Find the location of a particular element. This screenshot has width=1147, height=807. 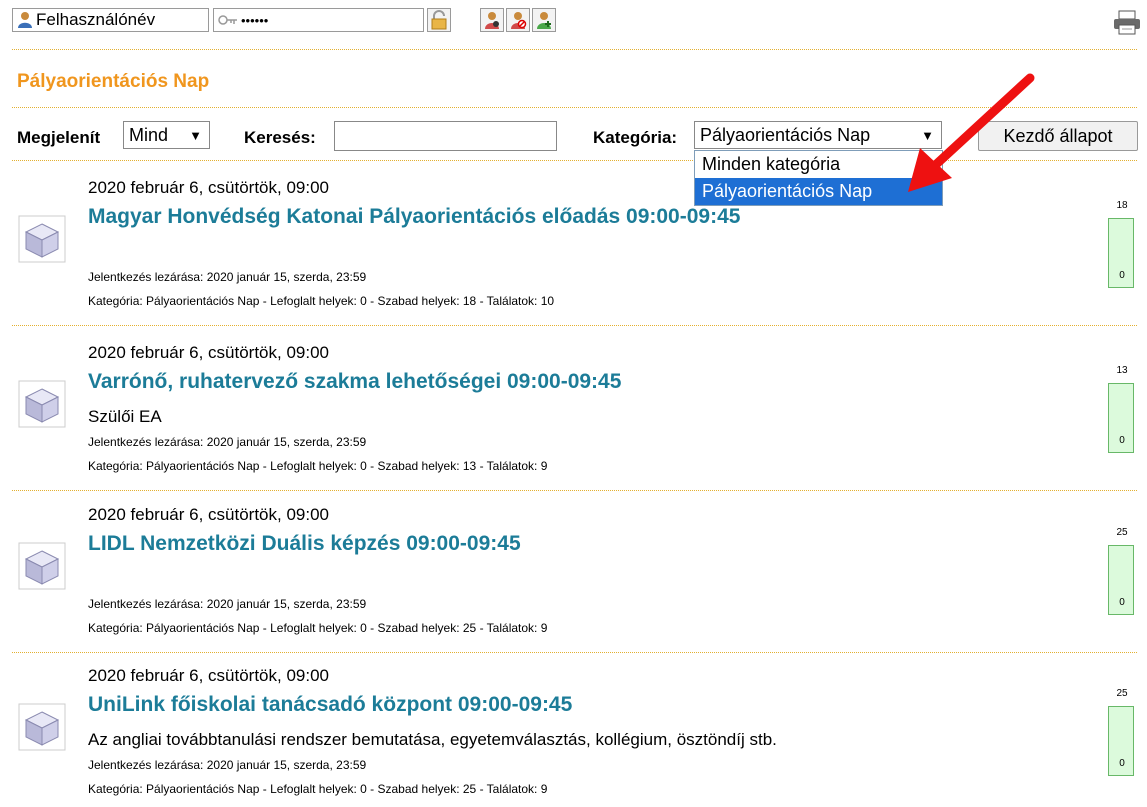

user-edit-icon is located at coordinates (492, 20).